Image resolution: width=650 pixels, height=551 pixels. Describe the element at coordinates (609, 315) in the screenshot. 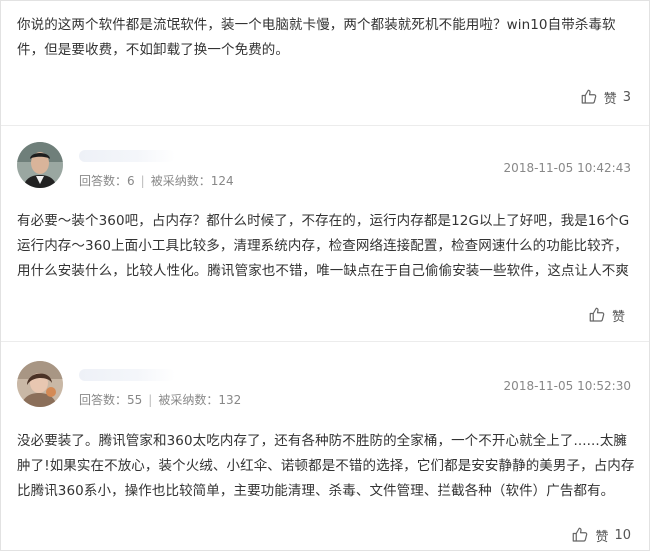

I see `like-button: 赞` at that location.